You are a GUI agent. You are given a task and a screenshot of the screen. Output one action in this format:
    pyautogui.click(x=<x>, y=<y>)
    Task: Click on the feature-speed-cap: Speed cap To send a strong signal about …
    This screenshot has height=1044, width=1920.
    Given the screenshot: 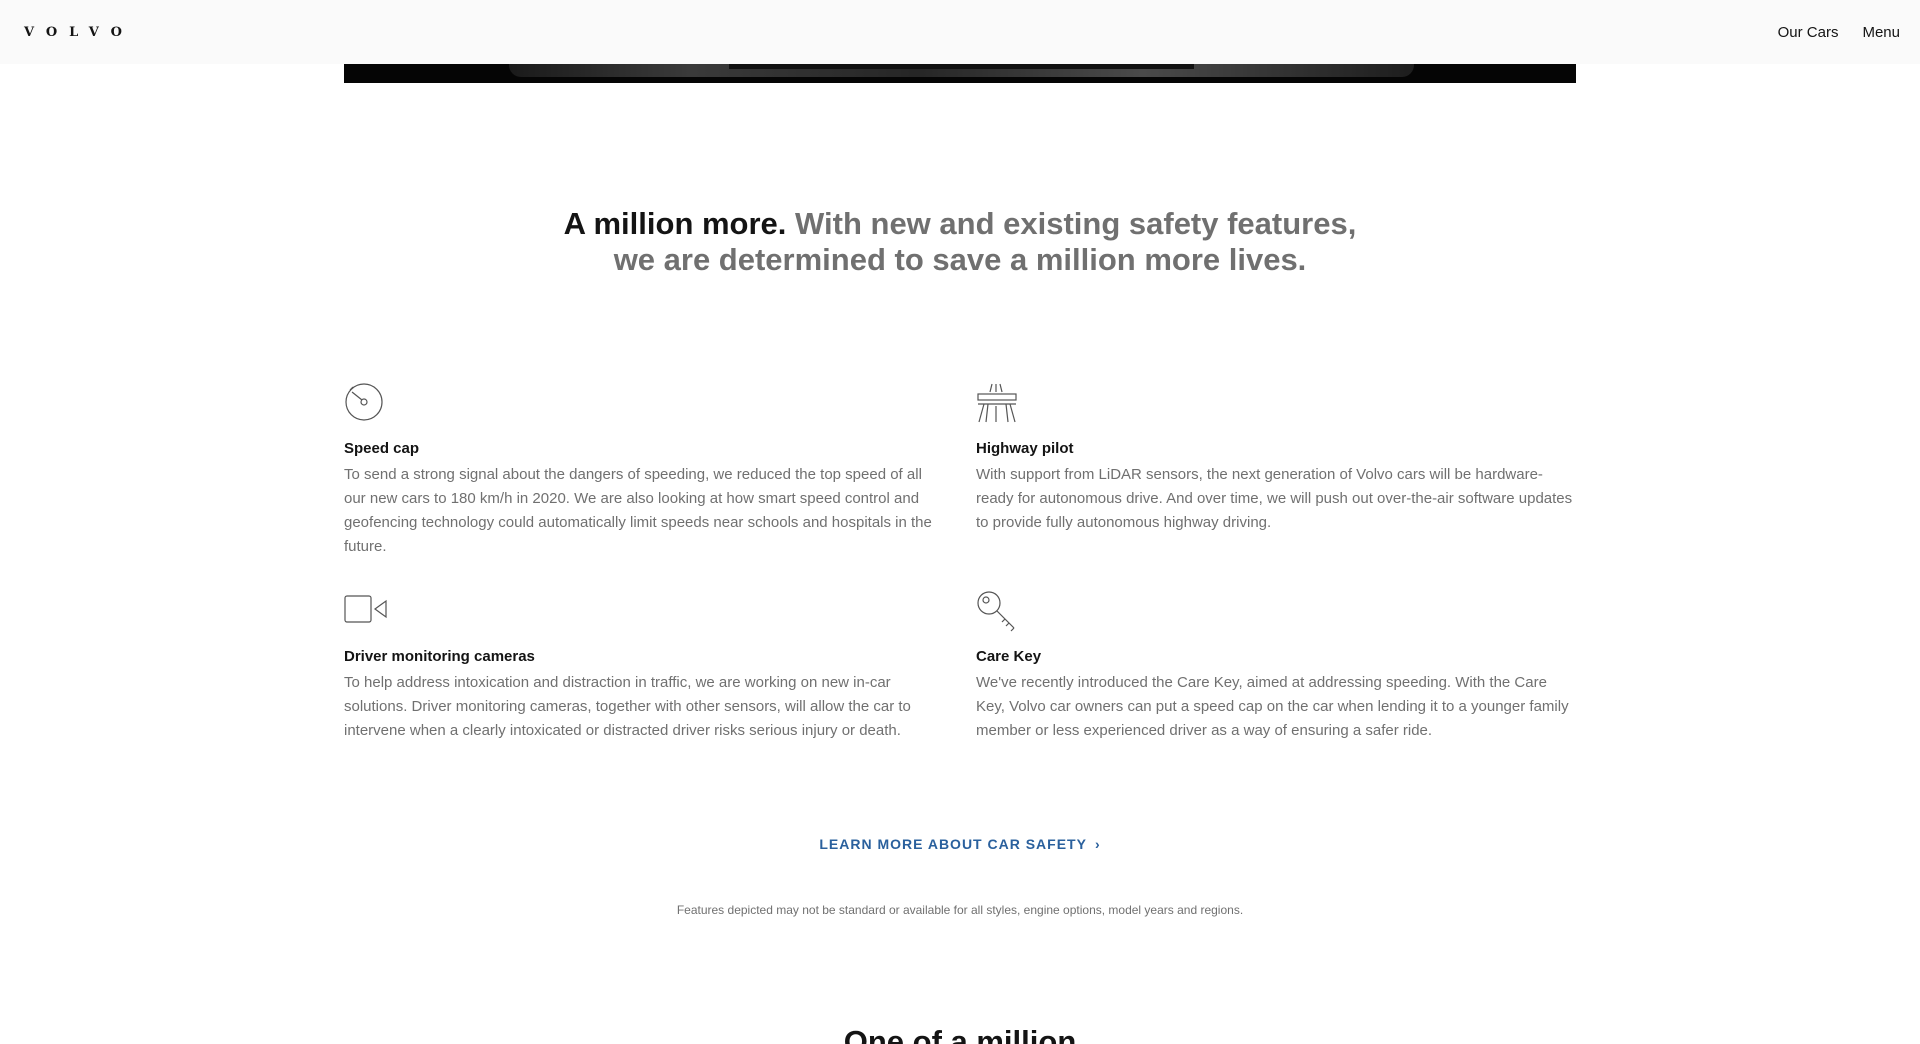 What is the action you would take?
    pyautogui.click(x=644, y=470)
    